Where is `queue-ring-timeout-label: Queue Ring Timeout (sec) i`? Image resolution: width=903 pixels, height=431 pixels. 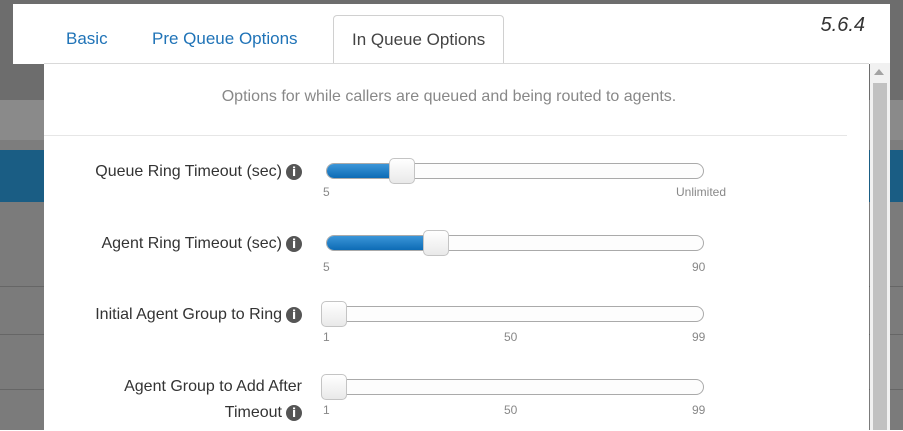 queue-ring-timeout-label: Queue Ring Timeout (sec) i is located at coordinates (177, 172).